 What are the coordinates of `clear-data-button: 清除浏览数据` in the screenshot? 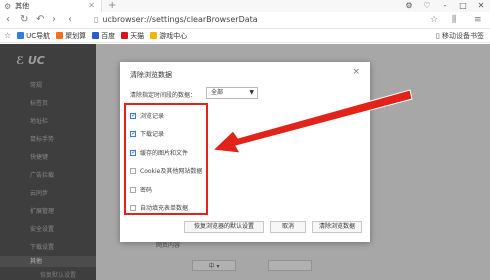 It's located at (337, 227).